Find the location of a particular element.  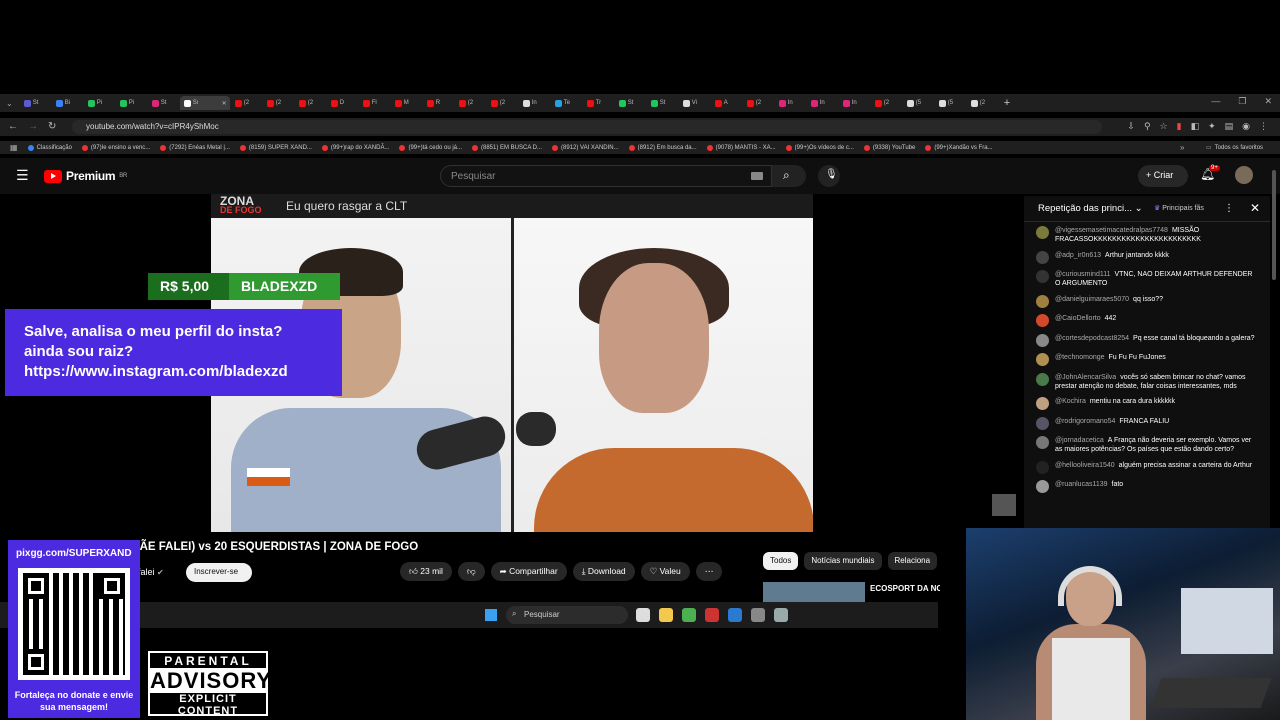

apps-icon: ▦ is located at coordinates (14, 147).